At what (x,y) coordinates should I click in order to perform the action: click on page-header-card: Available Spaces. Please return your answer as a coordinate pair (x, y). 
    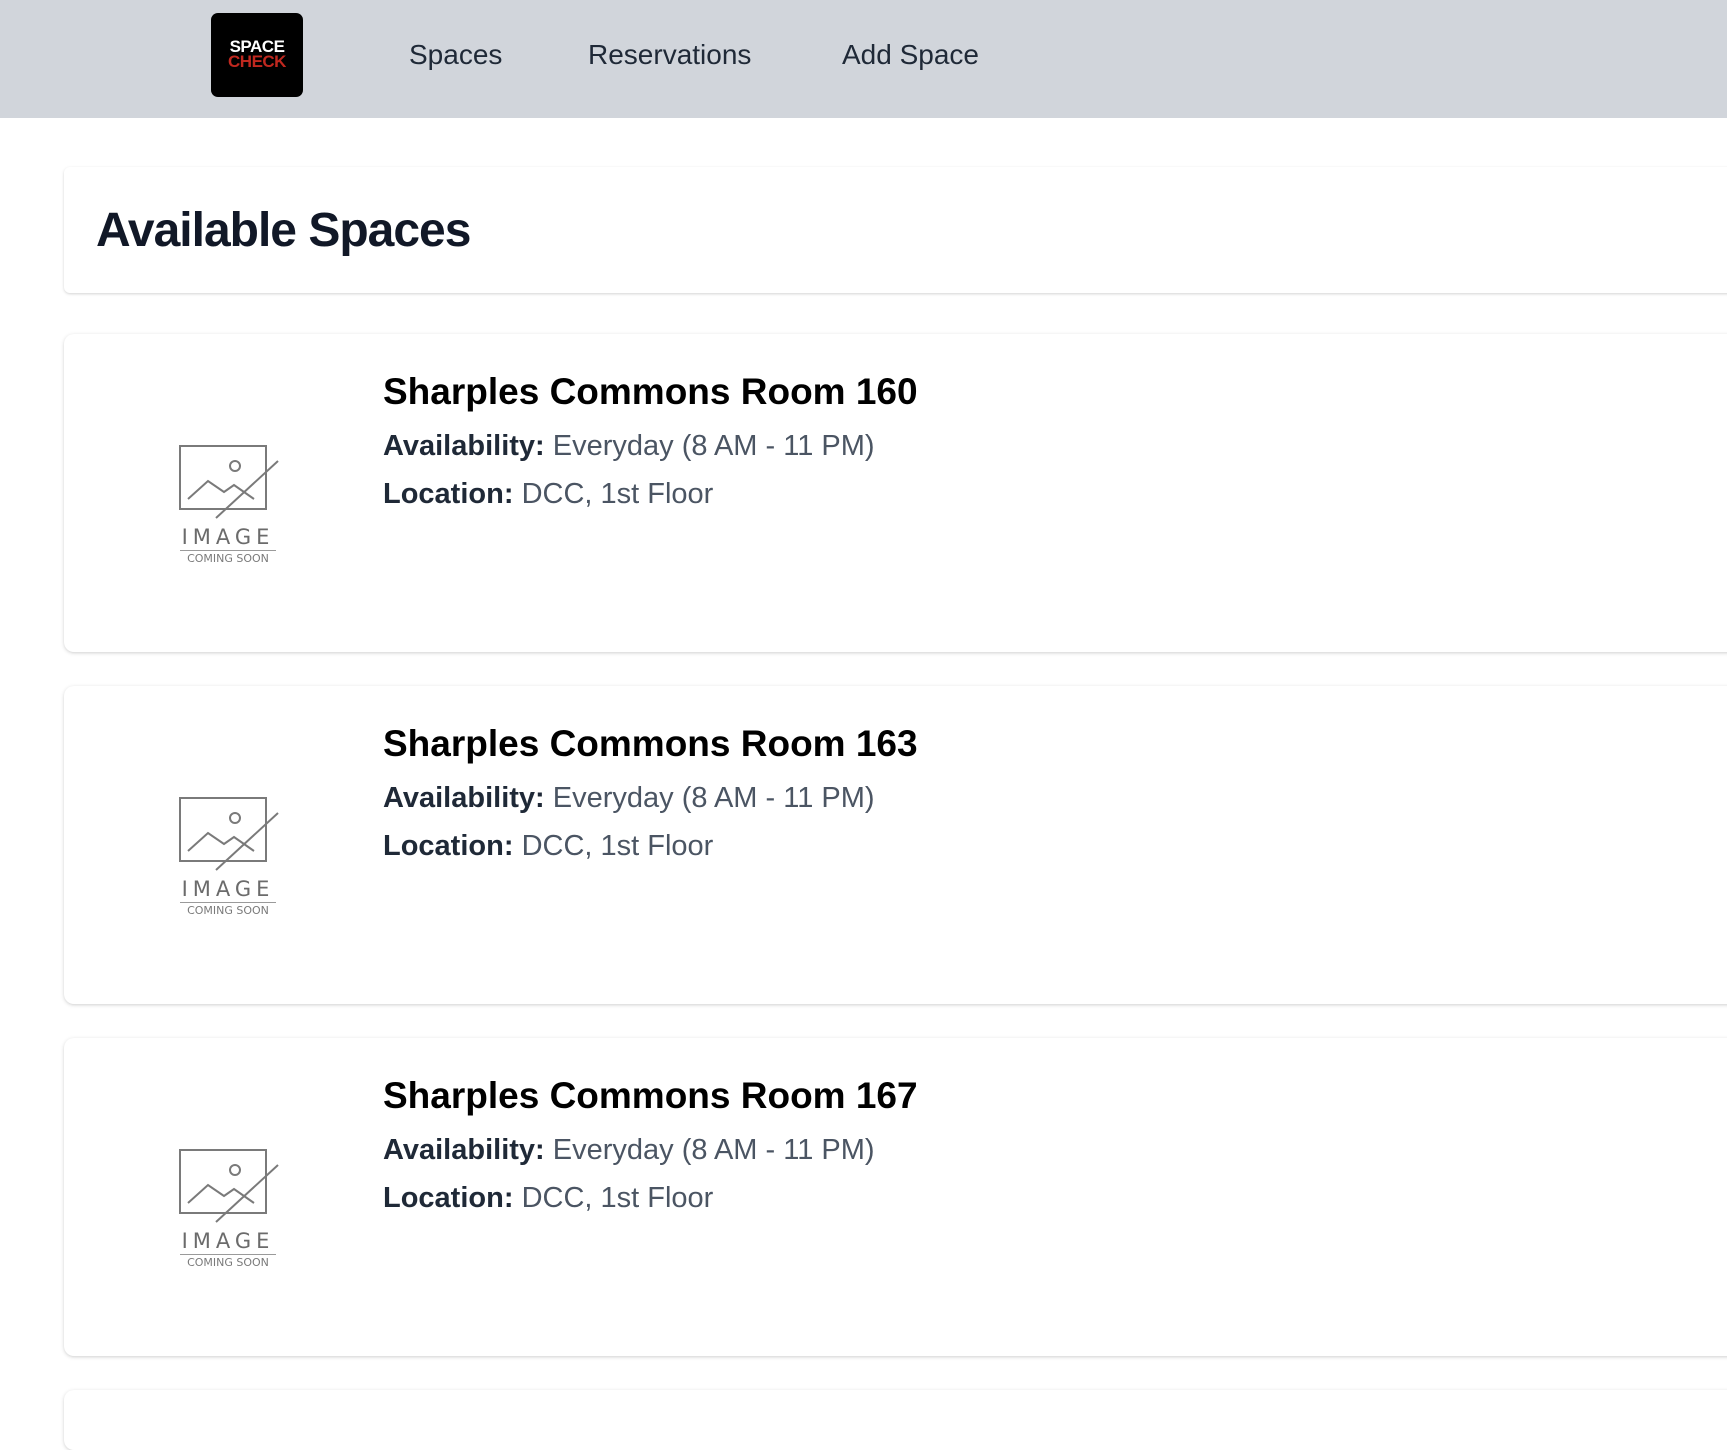
    Looking at the image, I should click on (895, 230).